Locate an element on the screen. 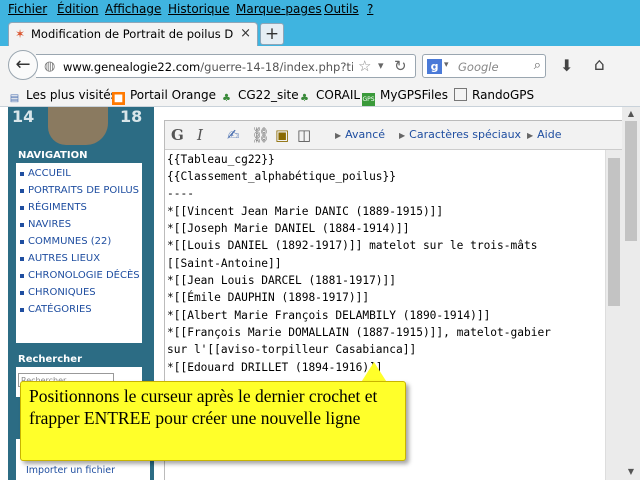 The height and width of the screenshot is (480, 640). cg22-logo-icon: ♣ is located at coordinates (226, 98).